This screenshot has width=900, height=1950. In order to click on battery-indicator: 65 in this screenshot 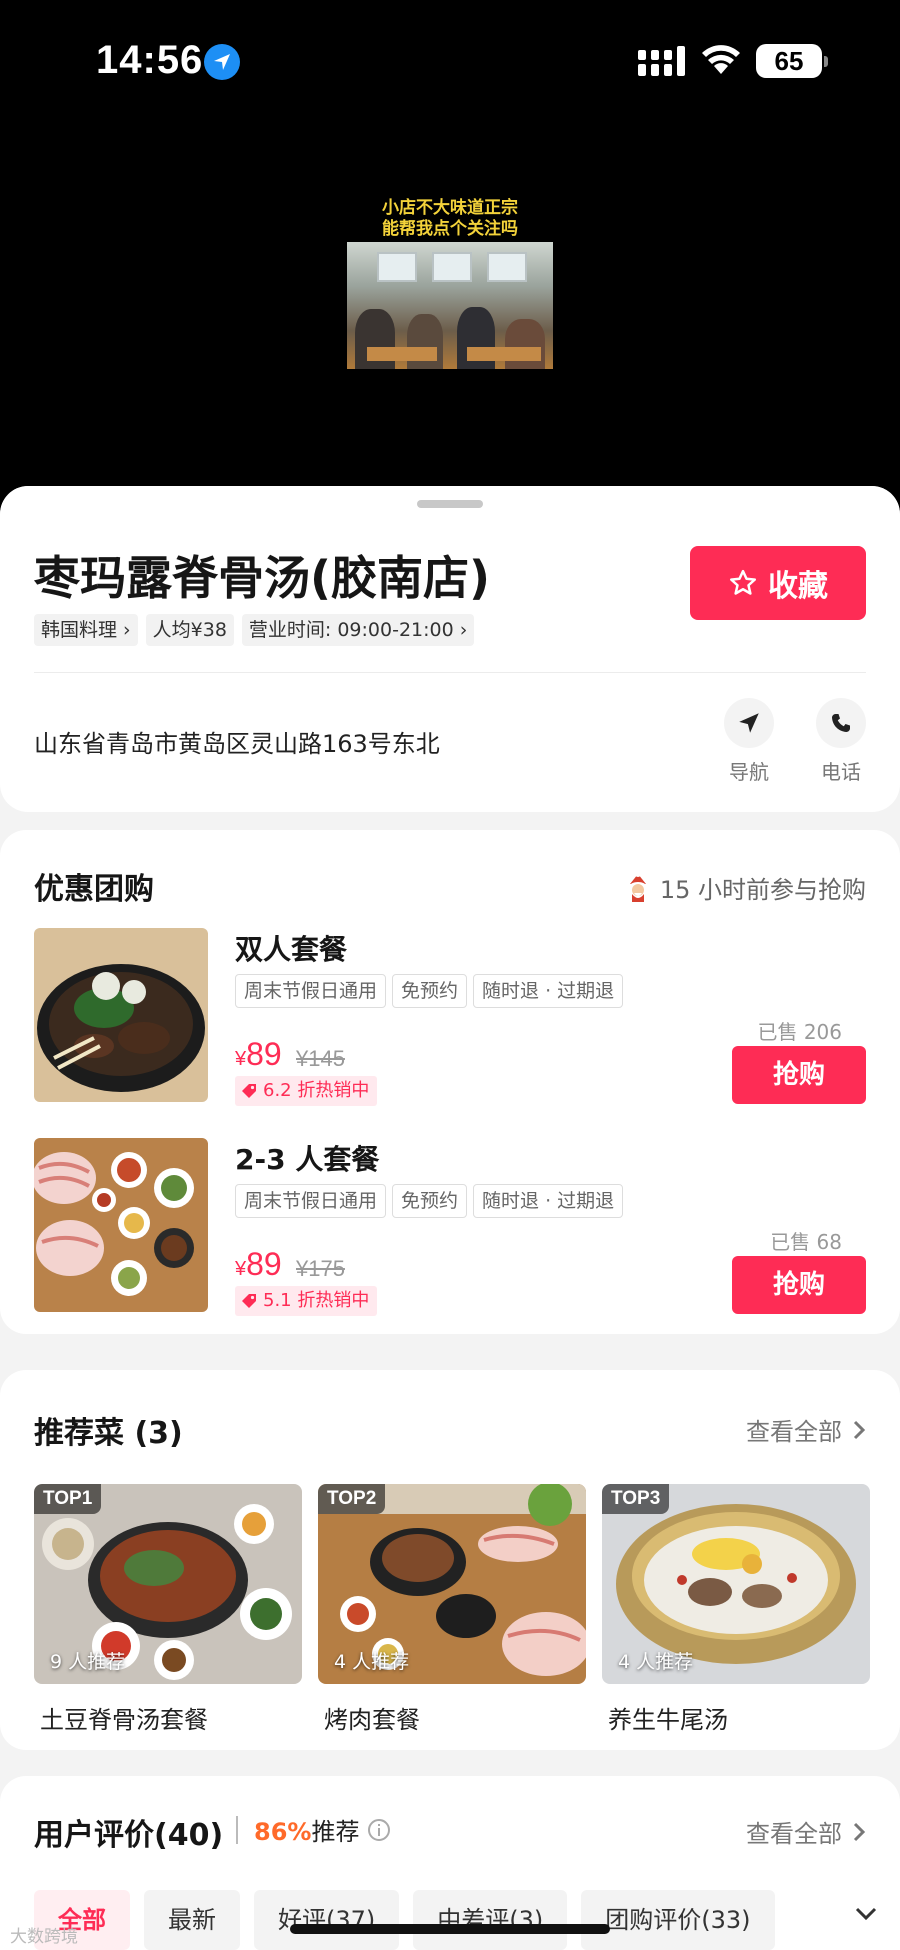, I will do `click(792, 61)`.